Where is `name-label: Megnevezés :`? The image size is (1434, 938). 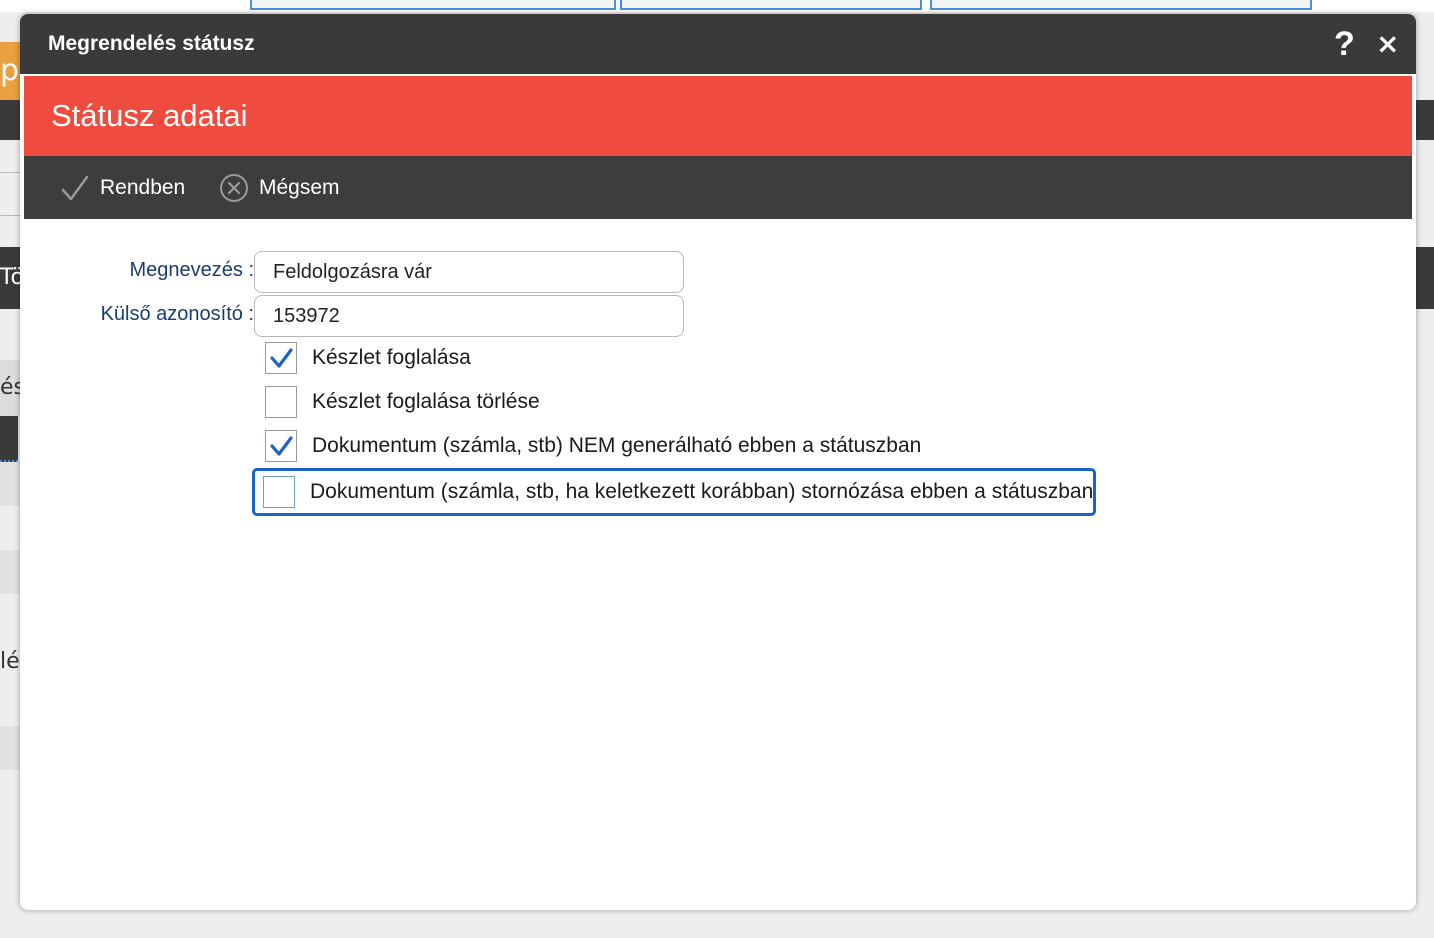
name-label: Megnevezés : is located at coordinates (191, 270).